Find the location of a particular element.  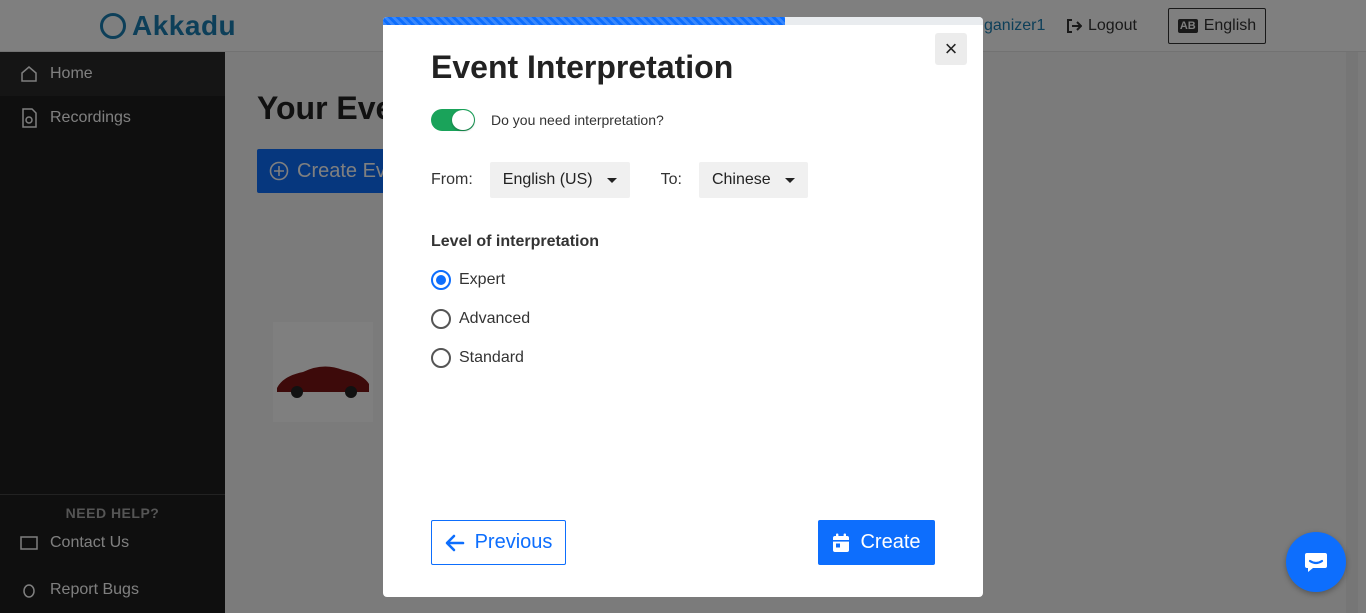

level-option-expert: Expert is located at coordinates (468, 280).